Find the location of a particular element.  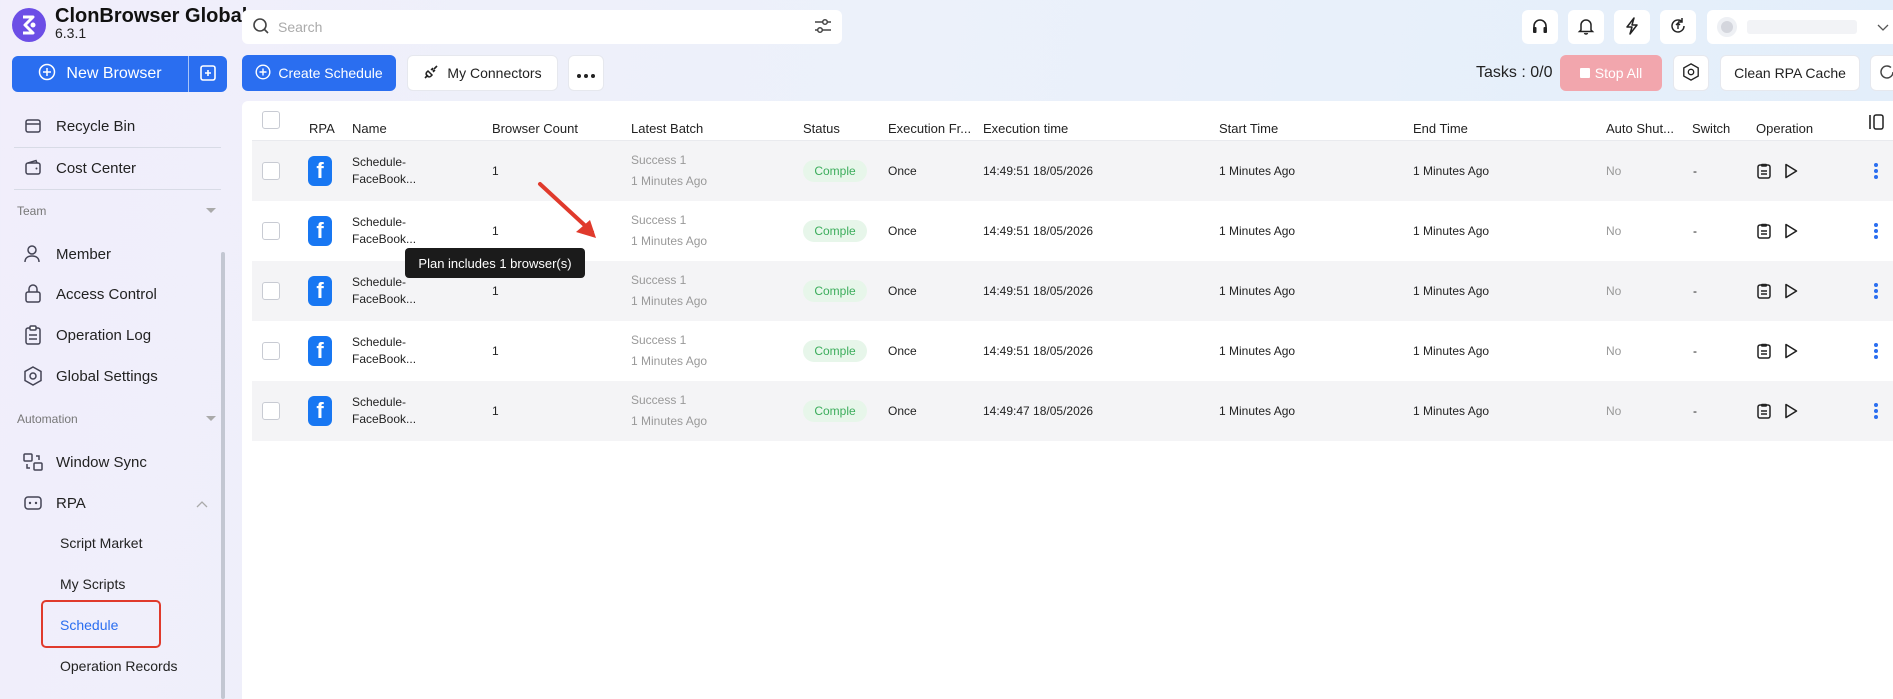

app-name: ClonBrowser Global is located at coordinates (151, 16).